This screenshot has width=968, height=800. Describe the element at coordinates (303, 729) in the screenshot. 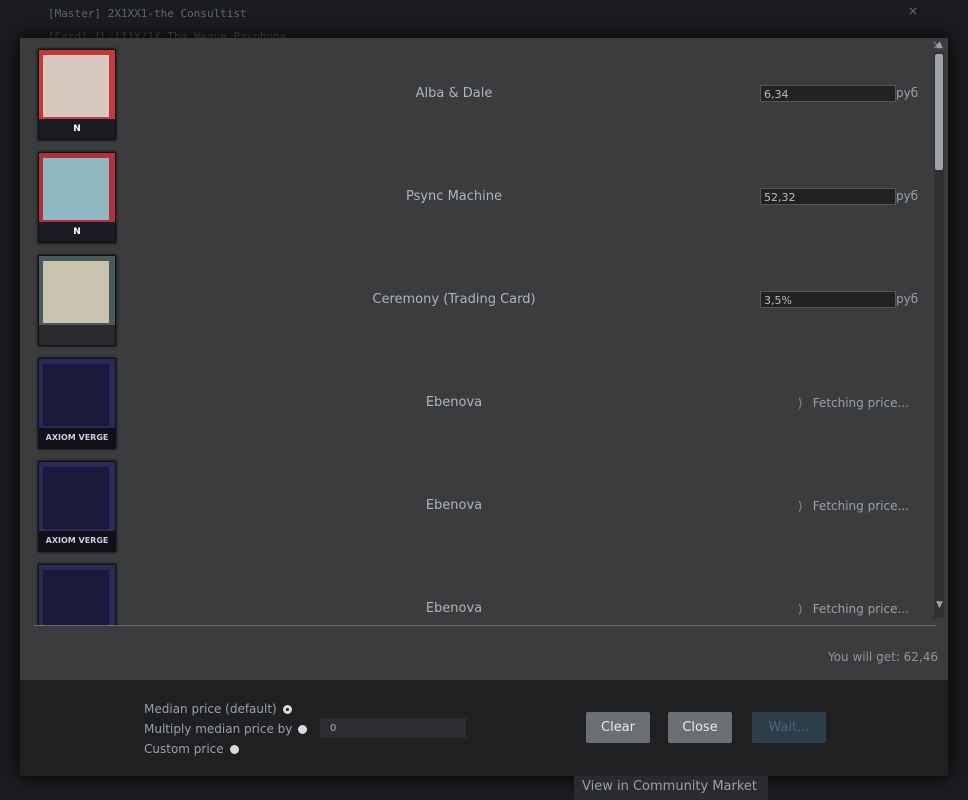

I see `multiply-price-radio` at that location.